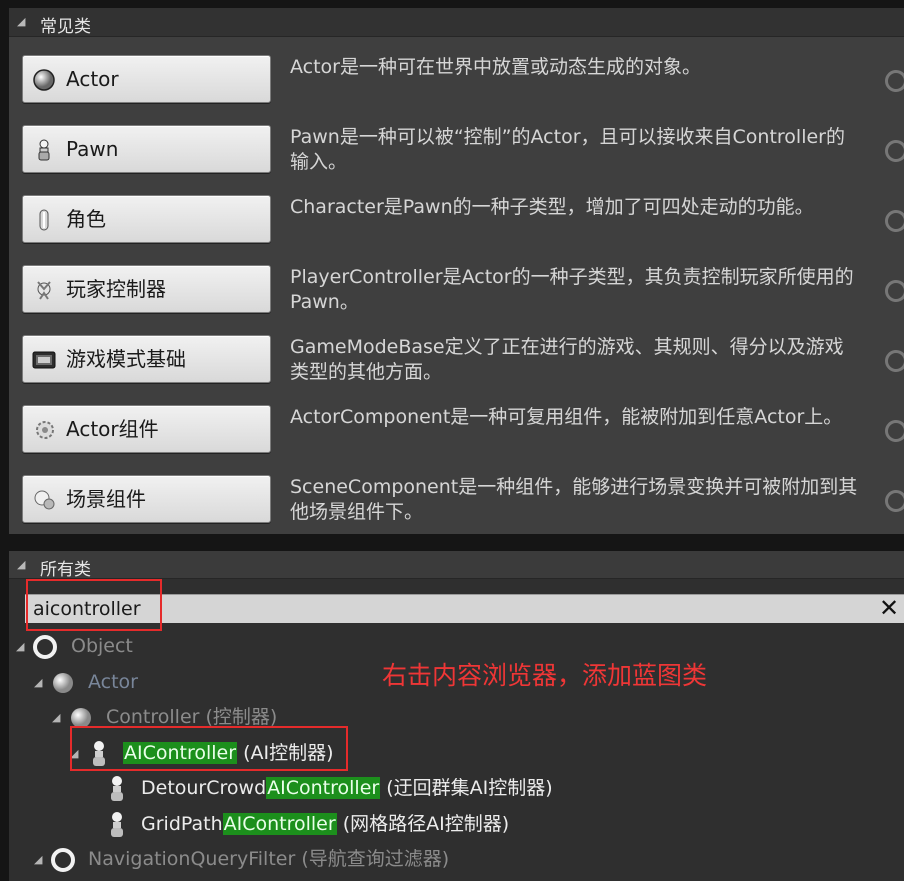  What do you see at coordinates (44, 430) in the screenshot?
I see `actor-component-icon` at bounding box center [44, 430].